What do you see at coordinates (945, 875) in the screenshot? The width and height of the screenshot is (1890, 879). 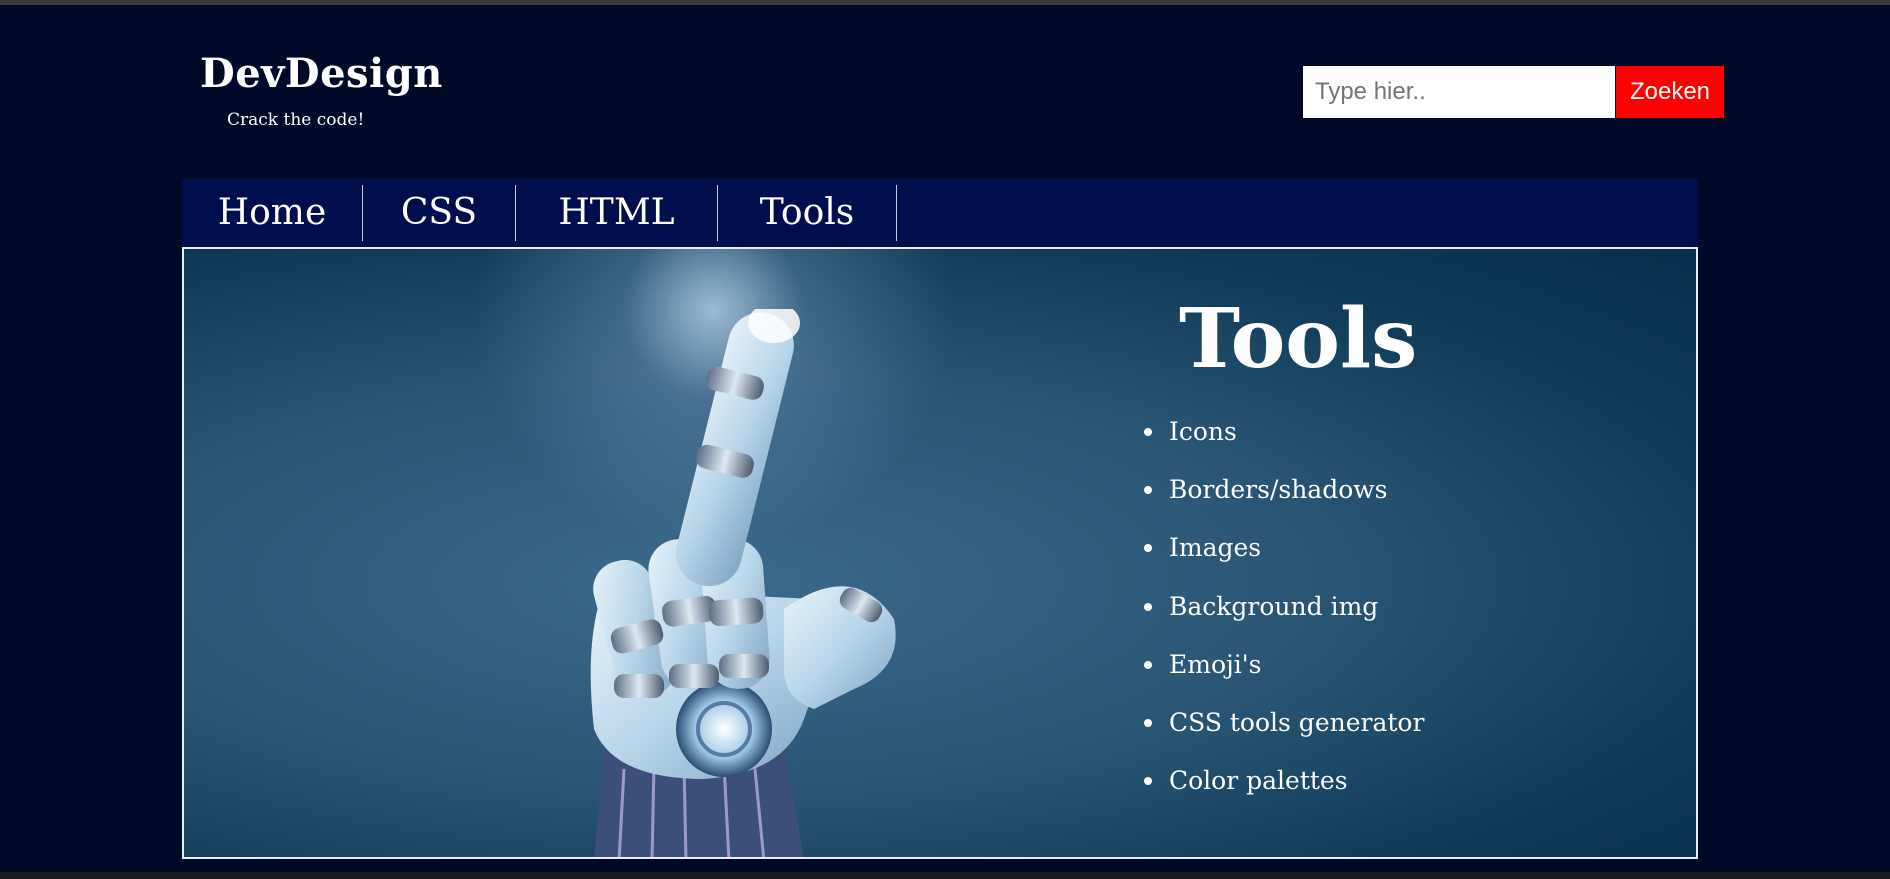 I see `window-bottom-edge` at bounding box center [945, 875].